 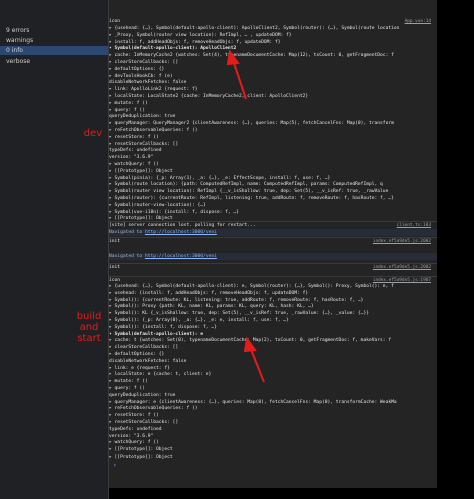 I want to click on arrow-build-icon, so click(x=257, y=364).